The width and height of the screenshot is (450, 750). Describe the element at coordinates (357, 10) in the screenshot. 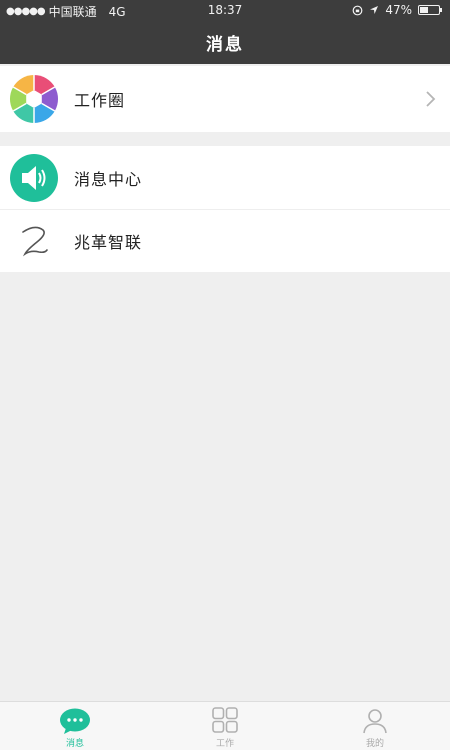

I see `rotation-lock-icon` at that location.